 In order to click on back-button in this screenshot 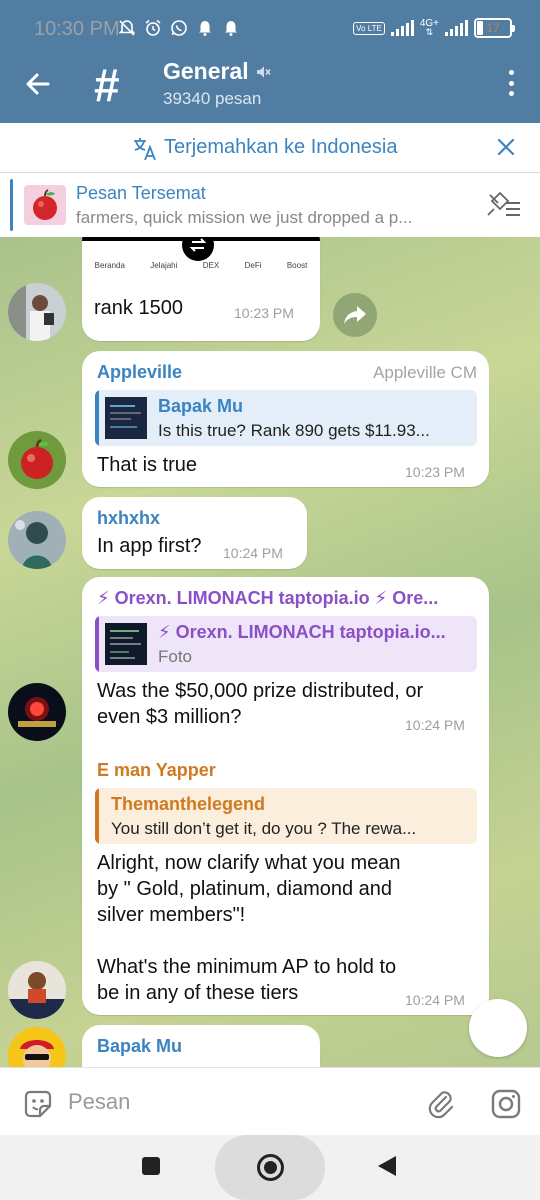, I will do `click(387, 1166)`.